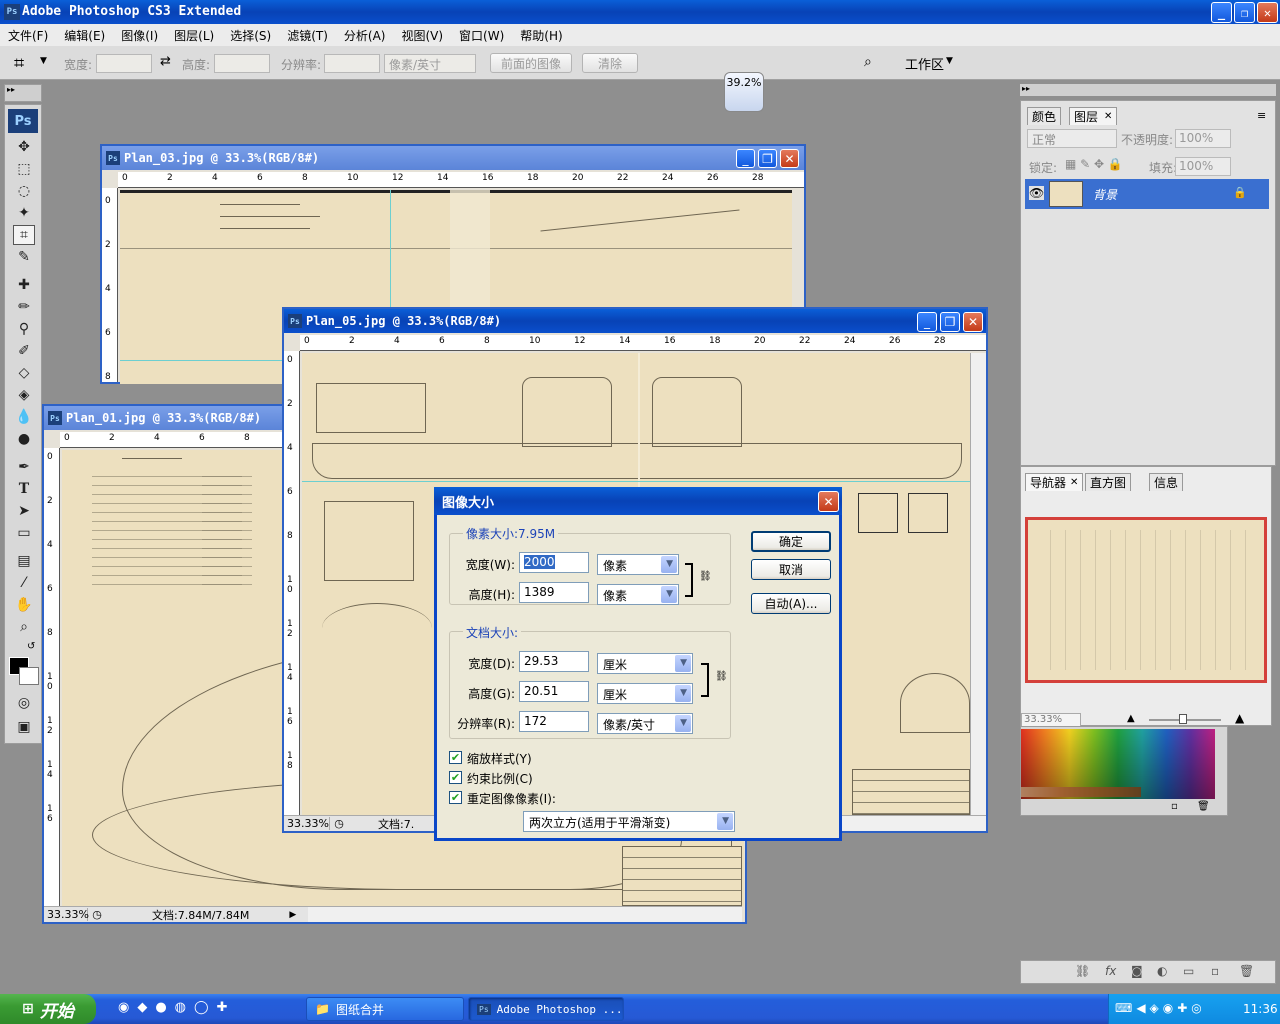  What do you see at coordinates (1137, 971) in the screenshot?
I see `add-mask-icon: ◙` at bounding box center [1137, 971].